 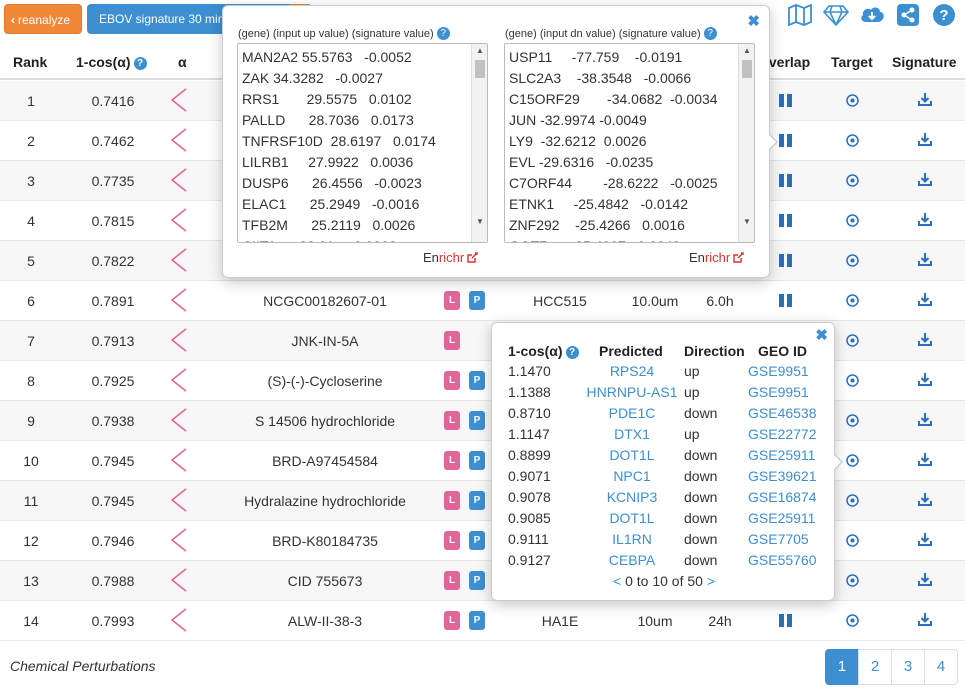 What do you see at coordinates (617, 581) in the screenshot?
I see `prev-page-button: <` at bounding box center [617, 581].